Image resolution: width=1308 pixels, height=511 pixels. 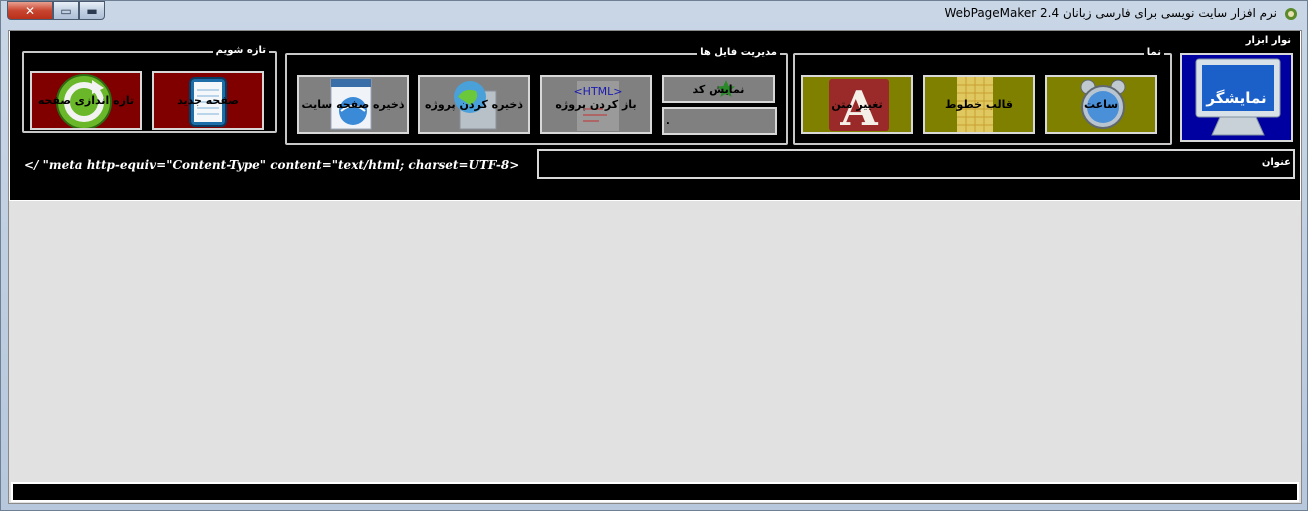 I want to click on save-project-label: ذخیره کردن پروژه, so click(x=474, y=104).